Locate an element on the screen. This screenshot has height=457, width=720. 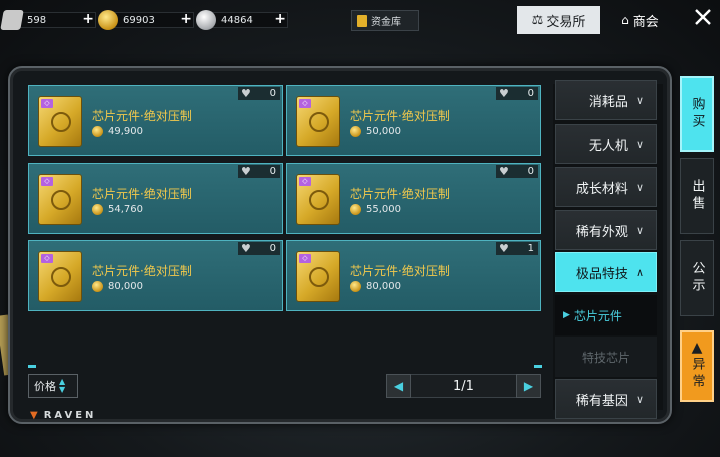
tab-abnormal: ▲ 异常 is located at coordinates (697, 366).